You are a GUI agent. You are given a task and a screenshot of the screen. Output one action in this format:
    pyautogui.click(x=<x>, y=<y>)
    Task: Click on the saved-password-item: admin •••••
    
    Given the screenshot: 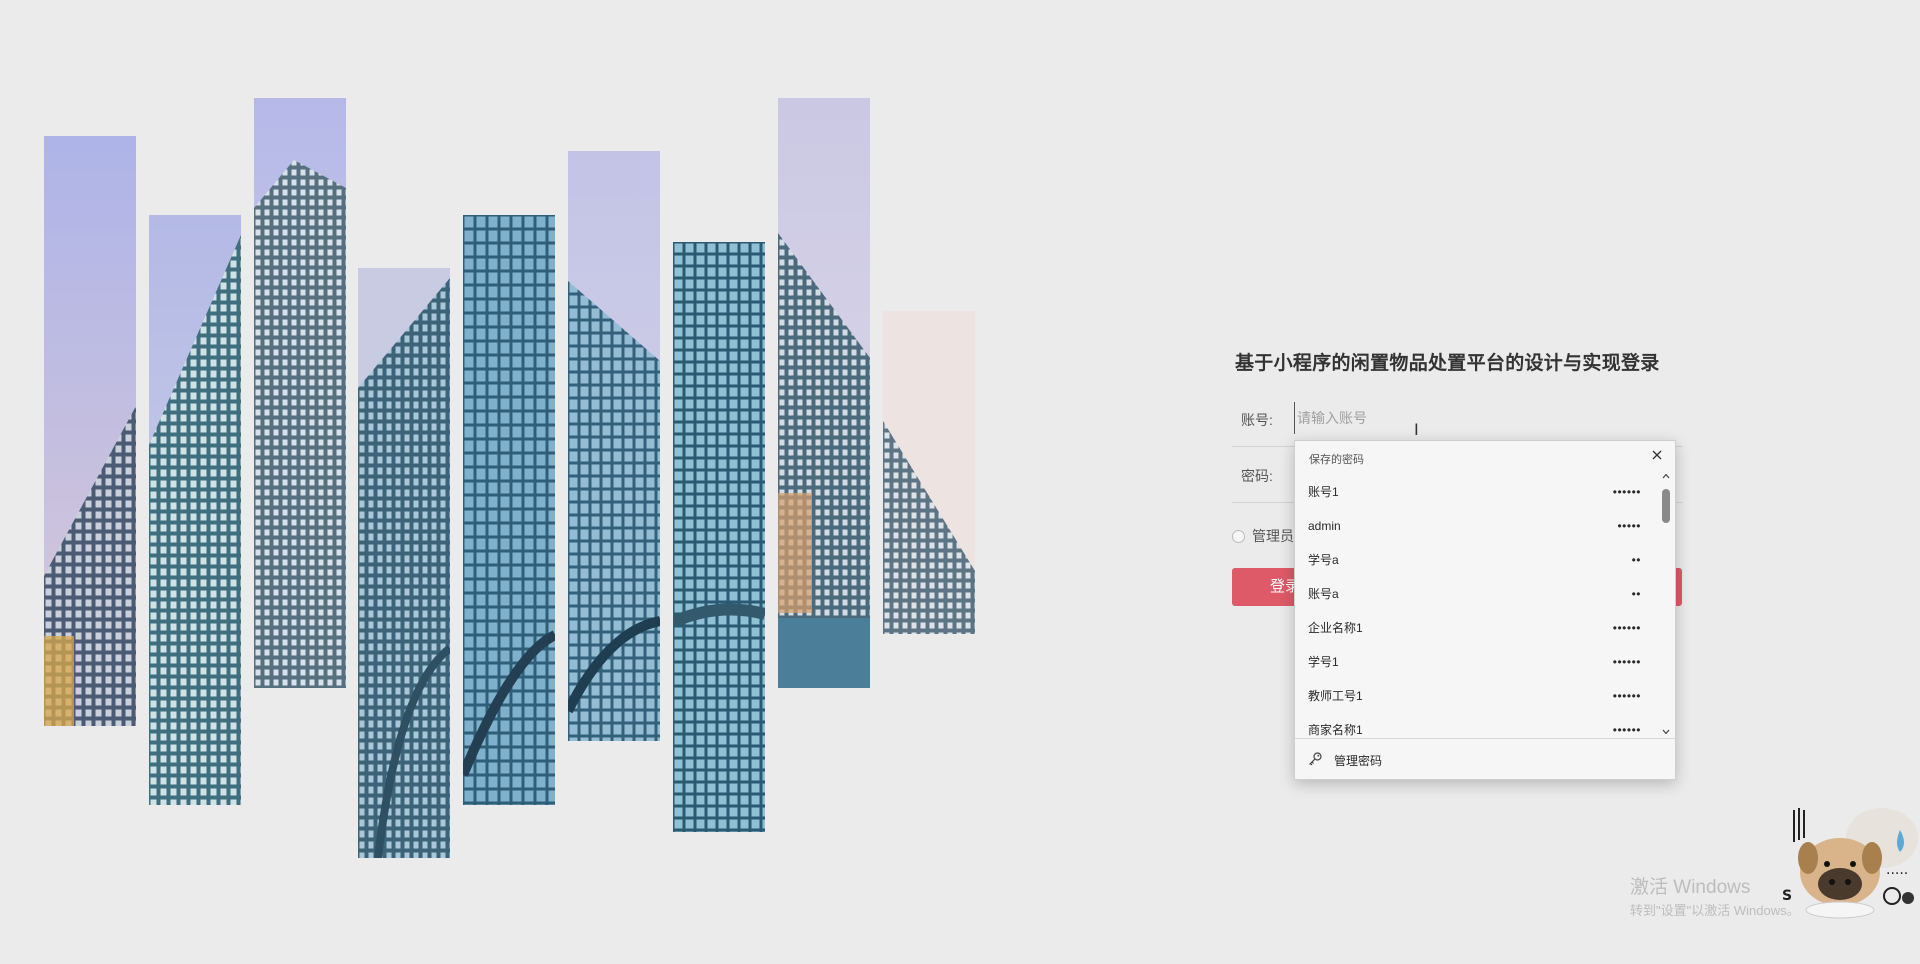 What is the action you would take?
    pyautogui.click(x=1476, y=526)
    